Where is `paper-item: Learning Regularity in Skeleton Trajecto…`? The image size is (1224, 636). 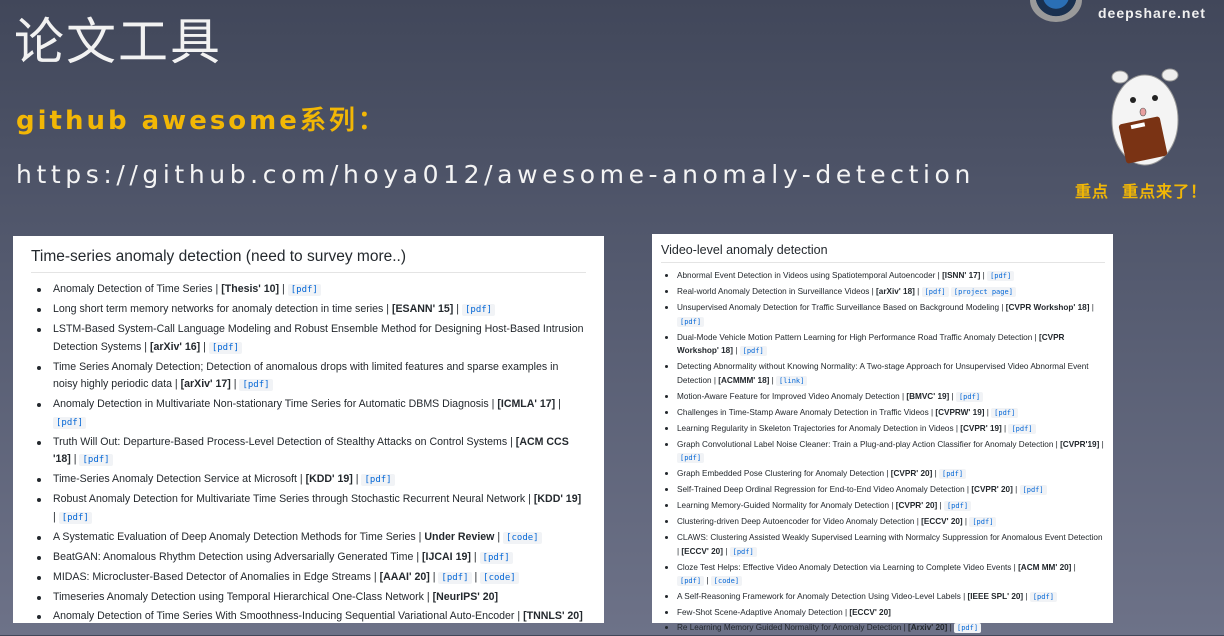 paper-item: Learning Regularity in Skeleton Trajecto… is located at coordinates (883, 429).